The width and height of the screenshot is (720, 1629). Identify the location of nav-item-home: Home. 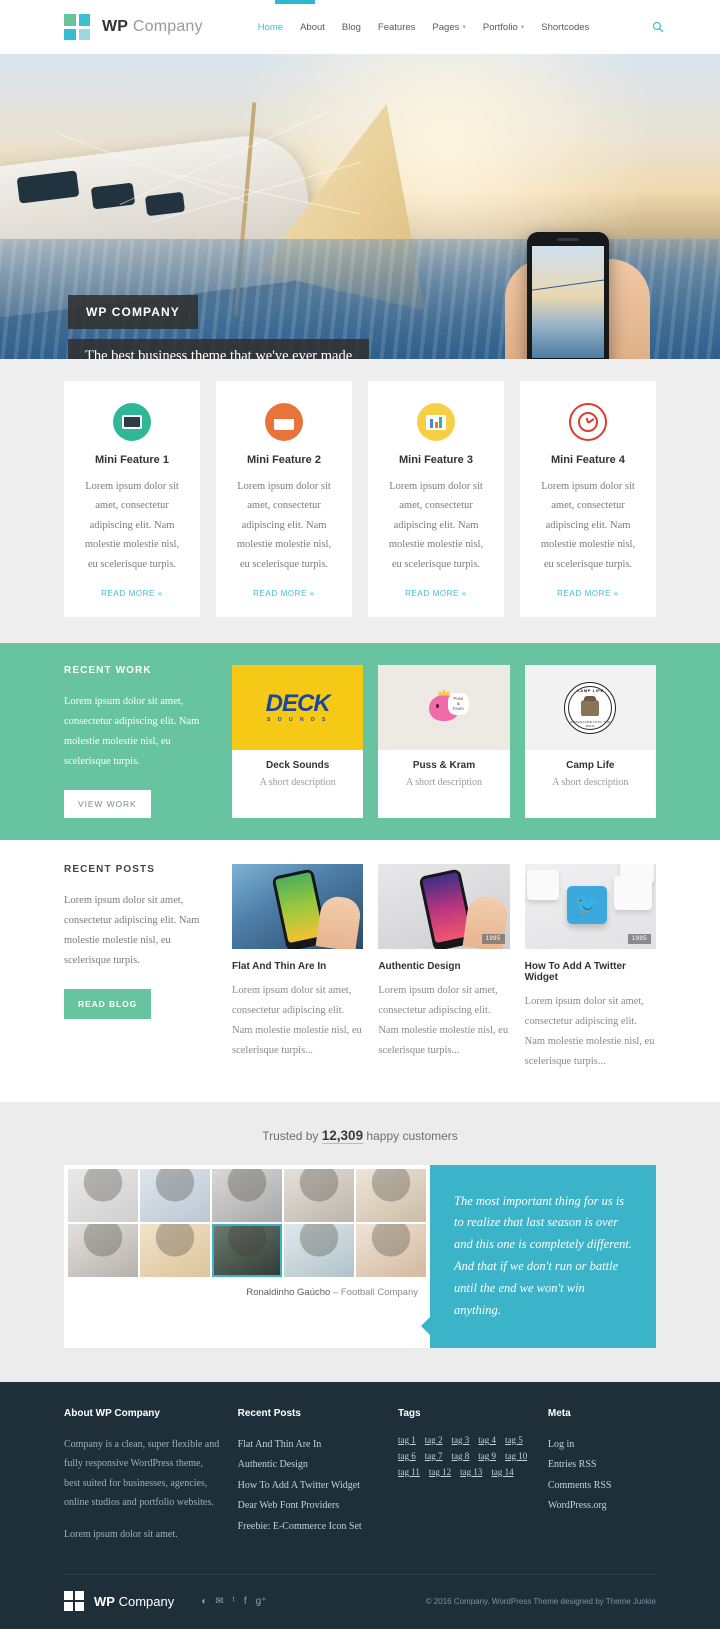
(270, 27).